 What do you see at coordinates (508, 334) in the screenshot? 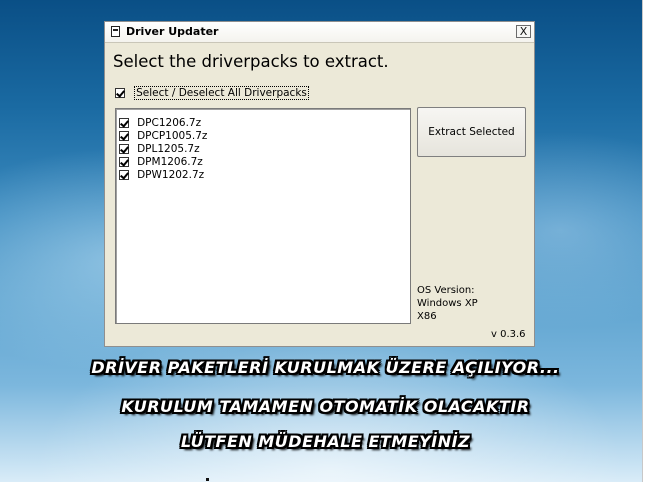
I see `version-label: v 0.3.6` at bounding box center [508, 334].